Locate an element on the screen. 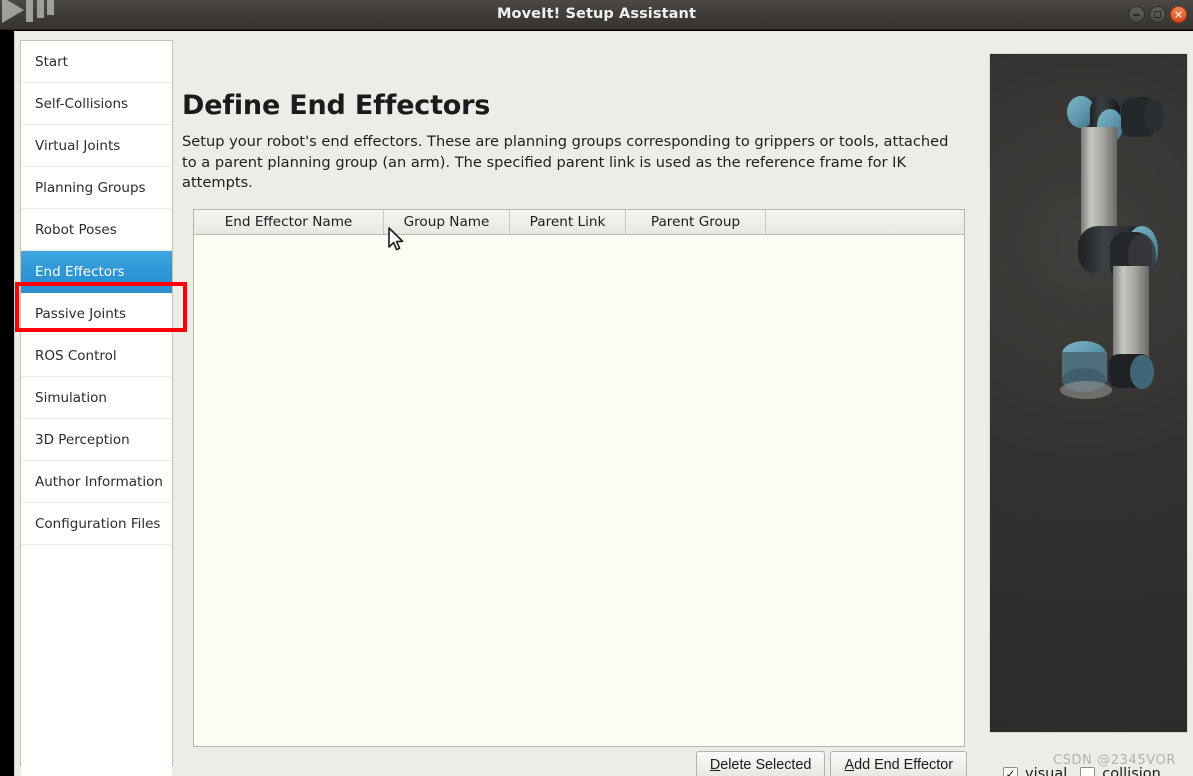  sidebar-item-label: ROS Control is located at coordinates (76, 356).